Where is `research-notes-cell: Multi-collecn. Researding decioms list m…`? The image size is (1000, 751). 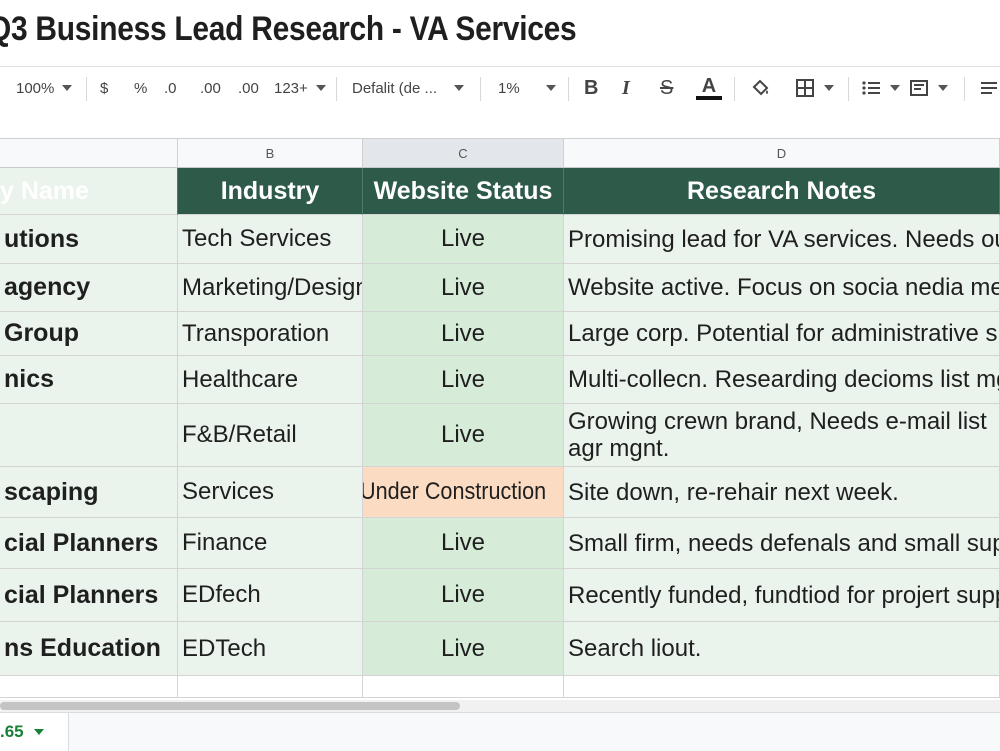
research-notes-cell: Multi-collecn. Researding decioms list m… is located at coordinates (782, 380).